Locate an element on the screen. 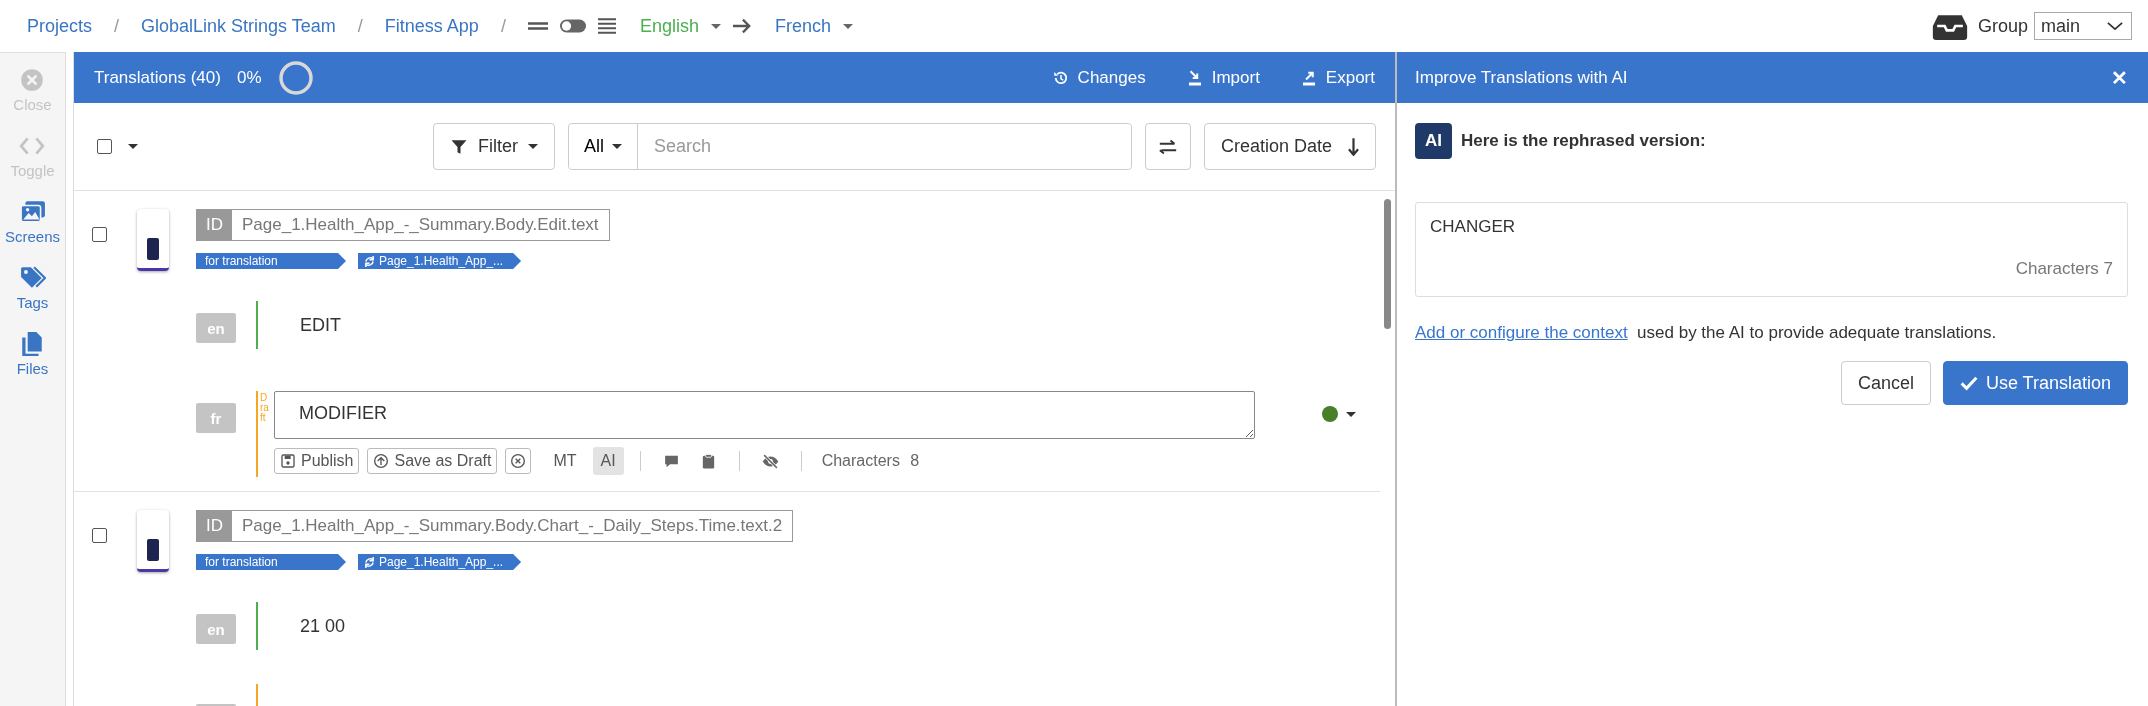 The height and width of the screenshot is (706, 2148). breadcrumb-link: Projects is located at coordinates (60, 26).